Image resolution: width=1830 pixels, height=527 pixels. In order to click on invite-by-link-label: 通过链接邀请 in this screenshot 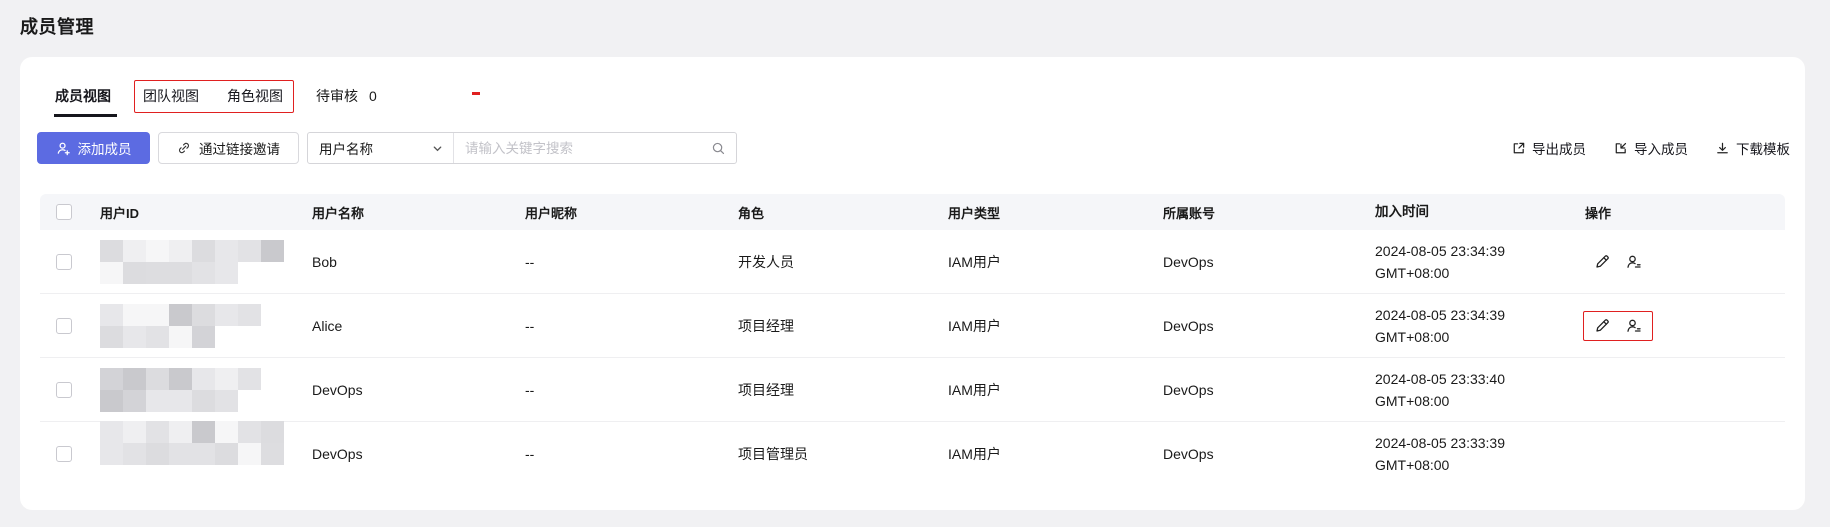, I will do `click(239, 149)`.